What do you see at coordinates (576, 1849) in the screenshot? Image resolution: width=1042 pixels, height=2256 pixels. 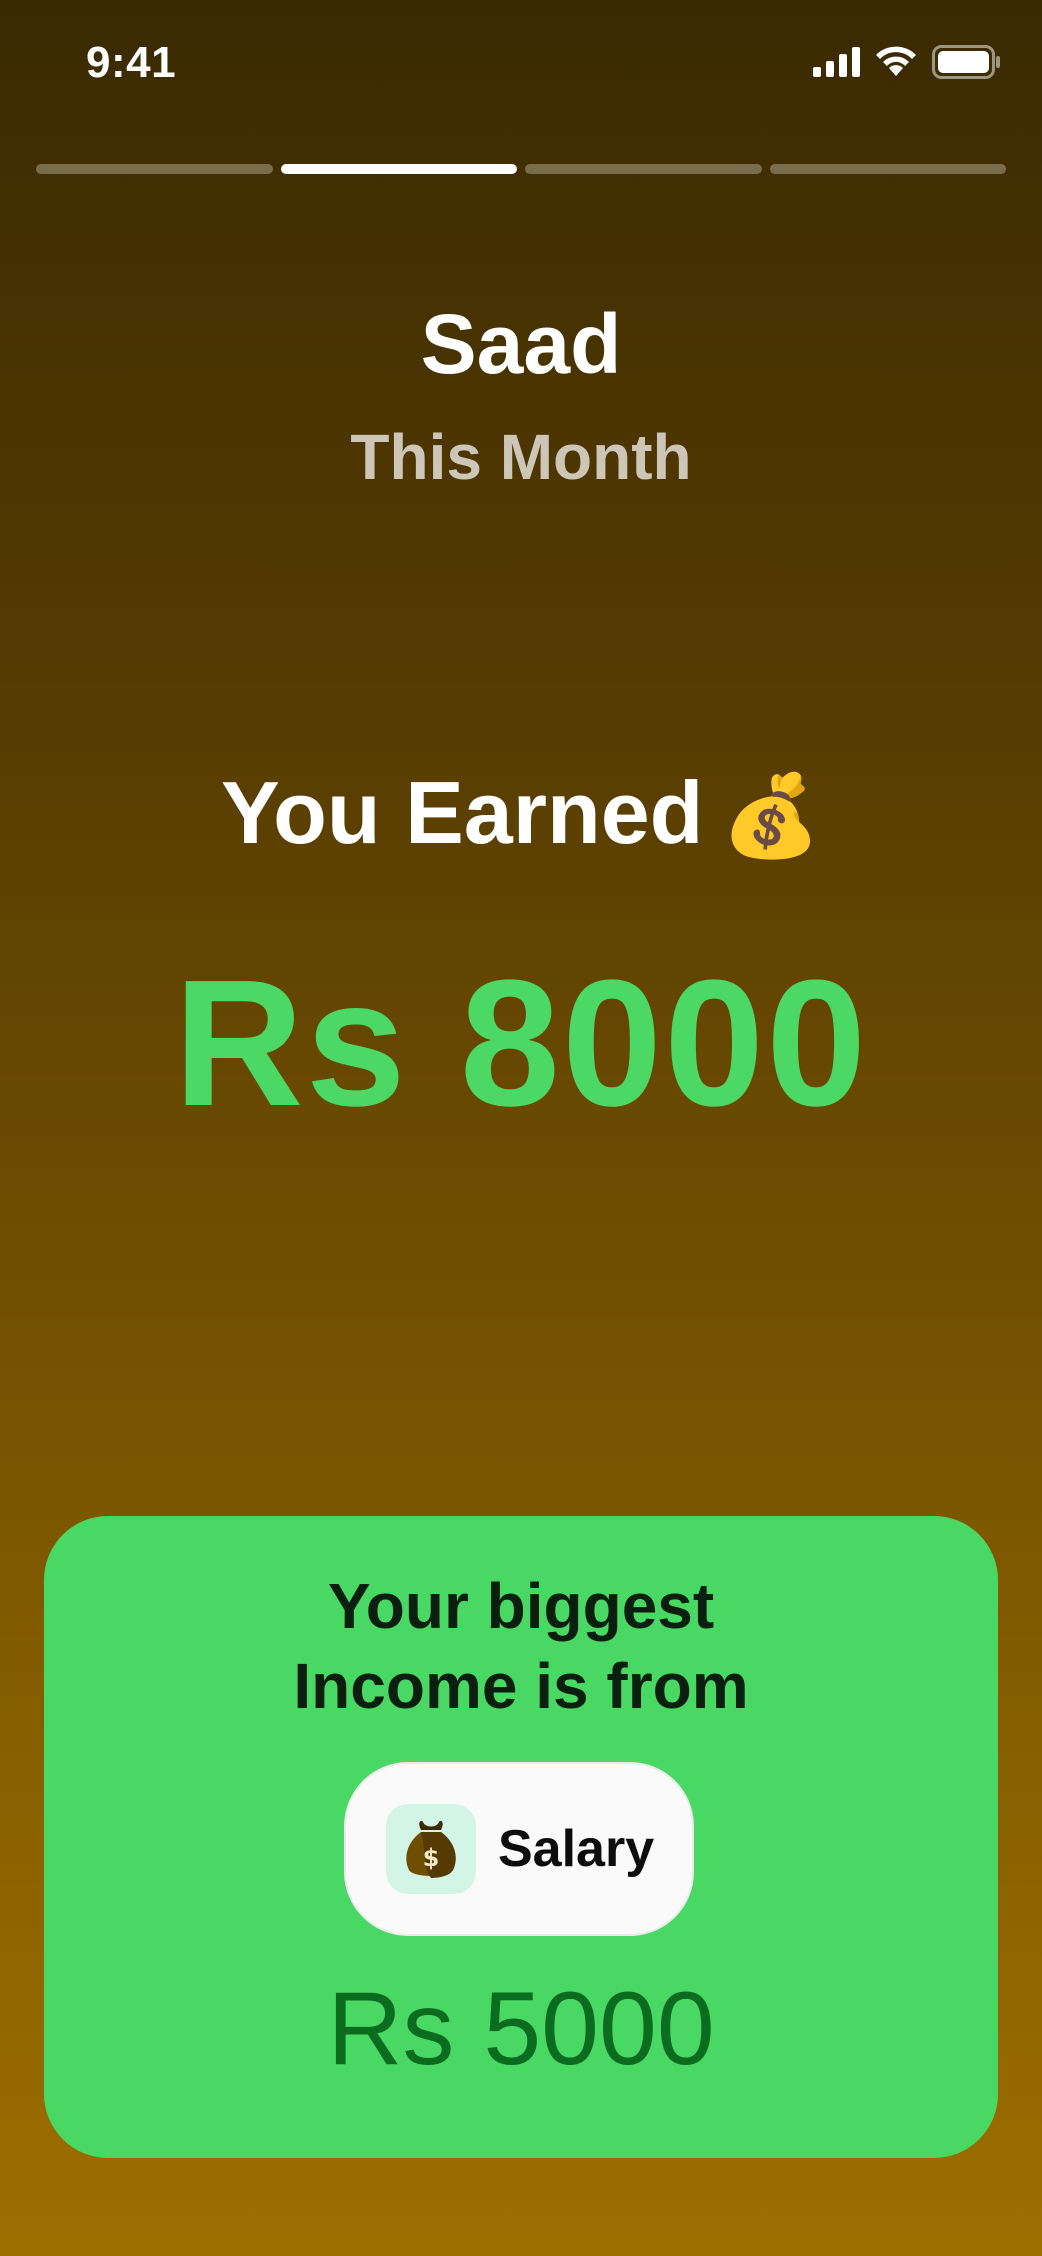 I see `income-category-label: Salary` at bounding box center [576, 1849].